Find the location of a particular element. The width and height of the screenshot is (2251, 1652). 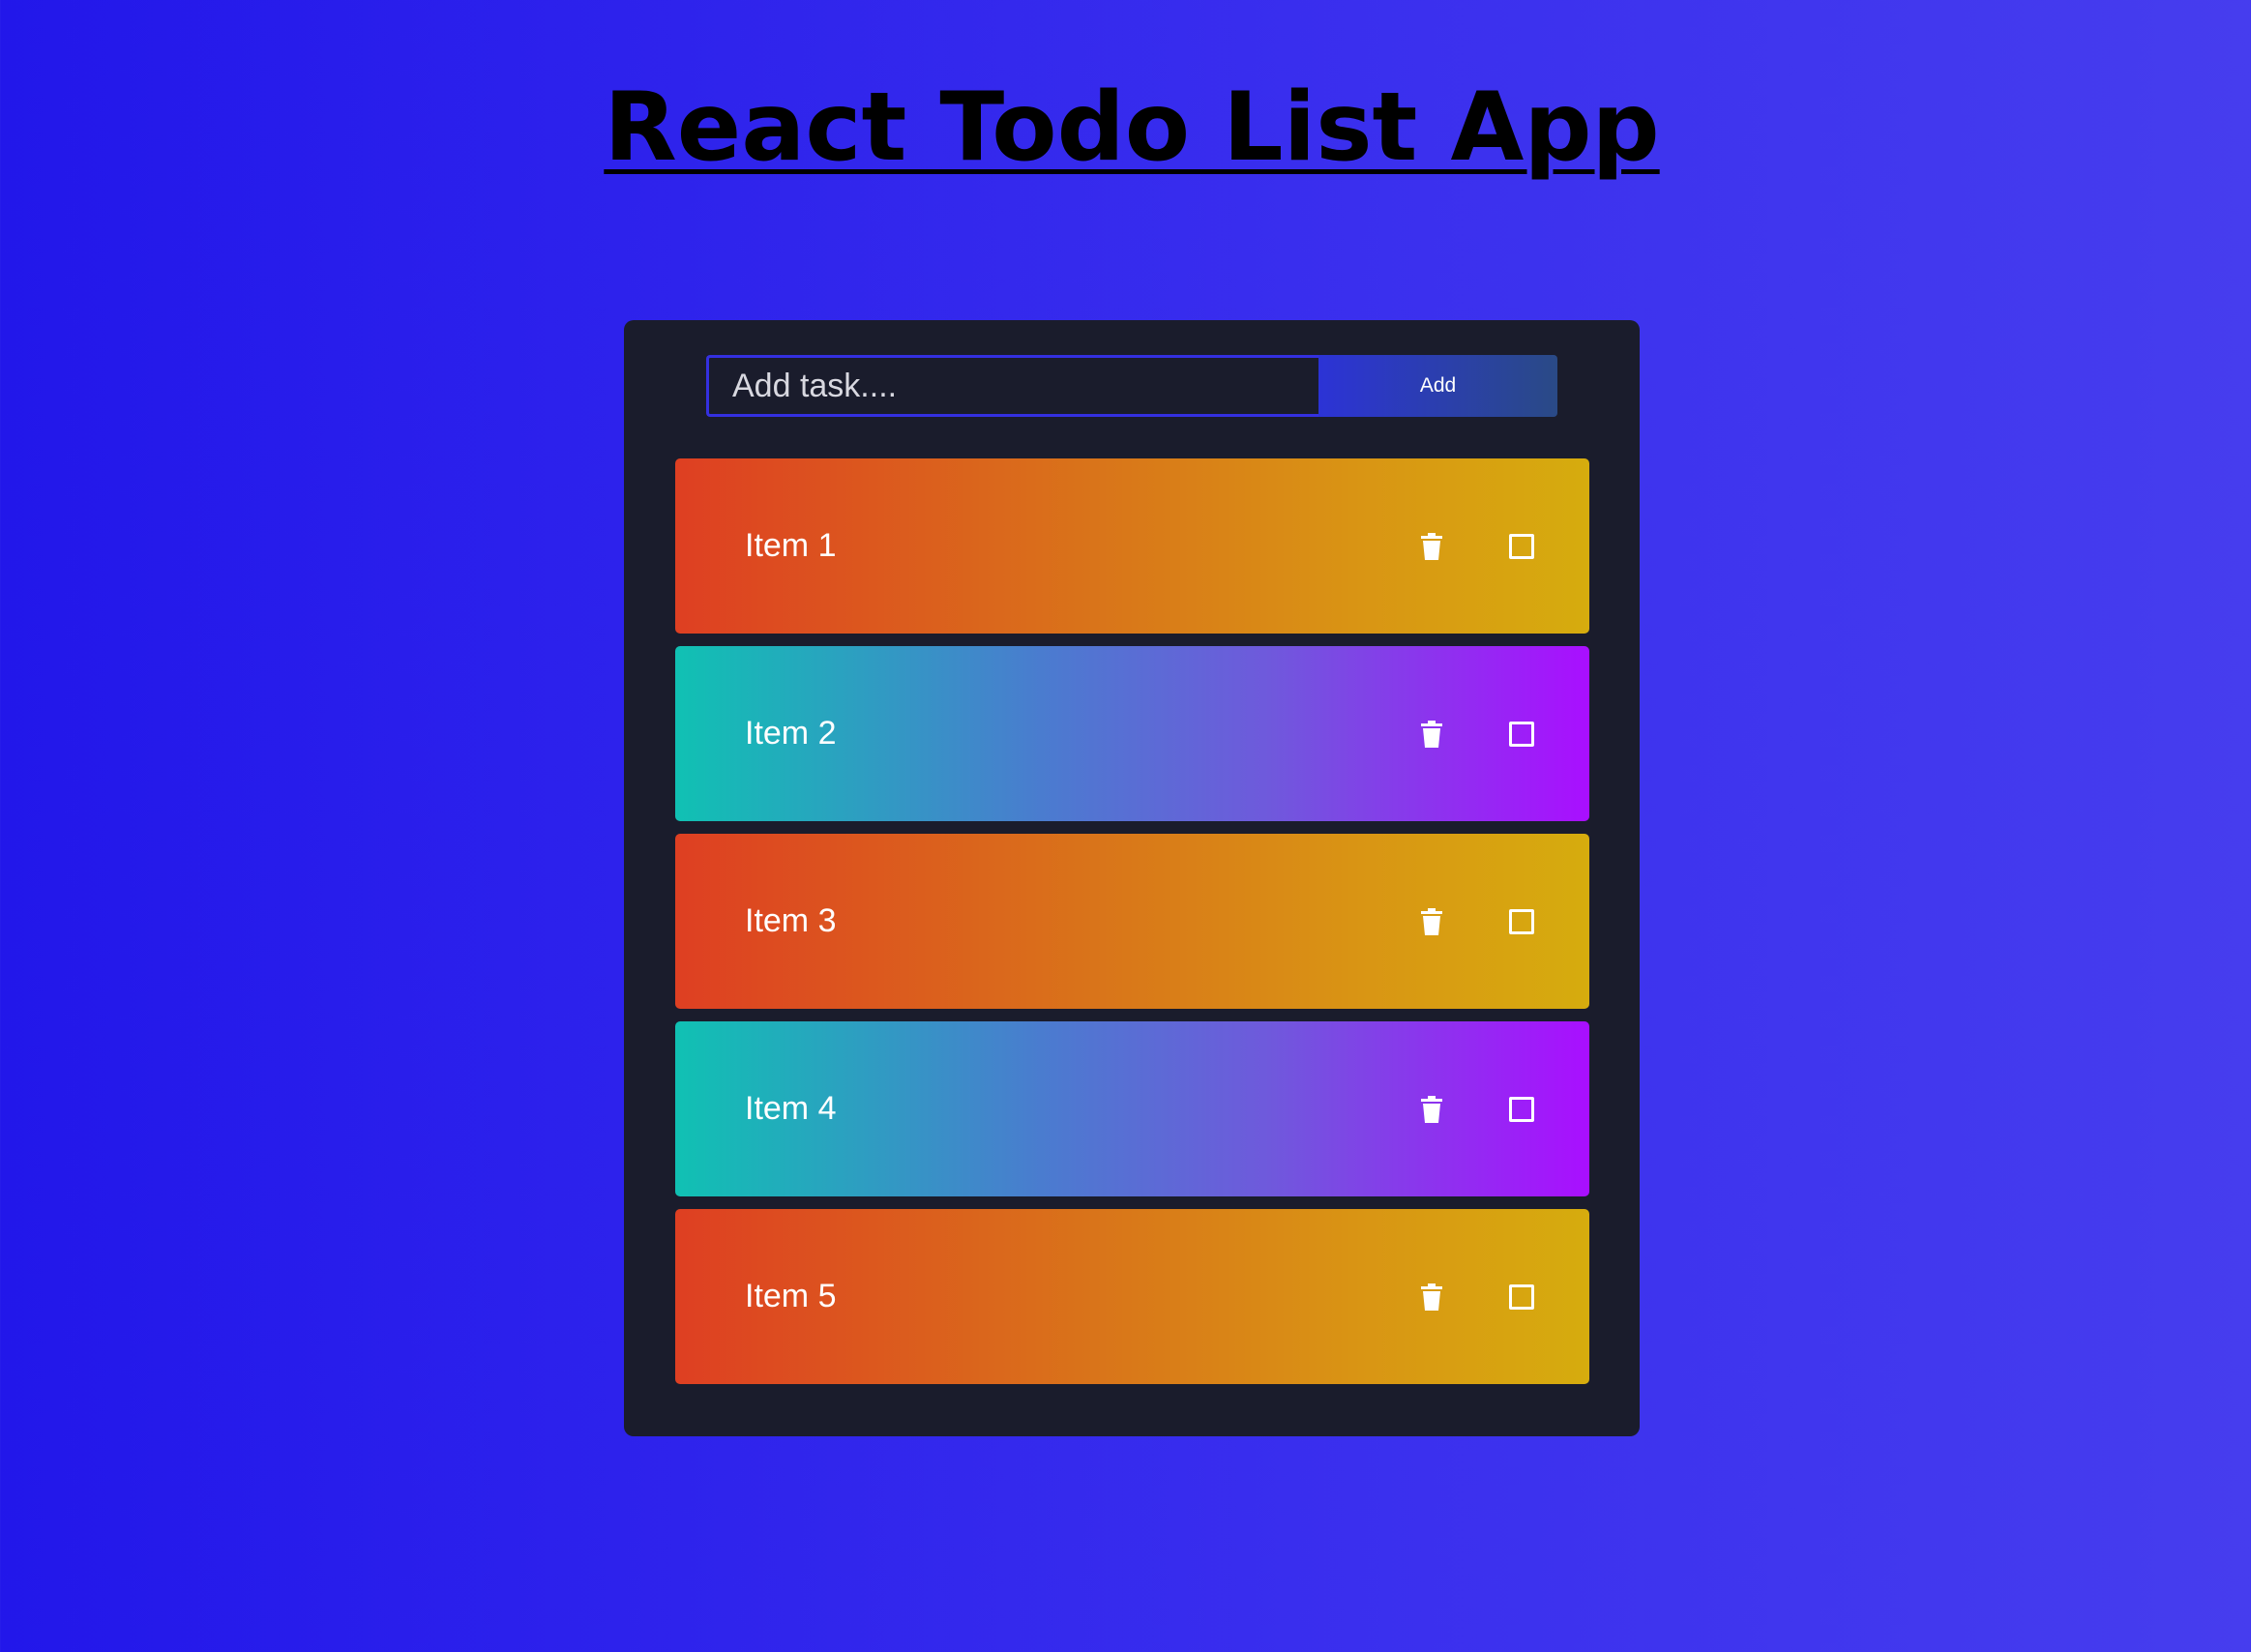

todo-item-label: Item 1 is located at coordinates (791, 545).